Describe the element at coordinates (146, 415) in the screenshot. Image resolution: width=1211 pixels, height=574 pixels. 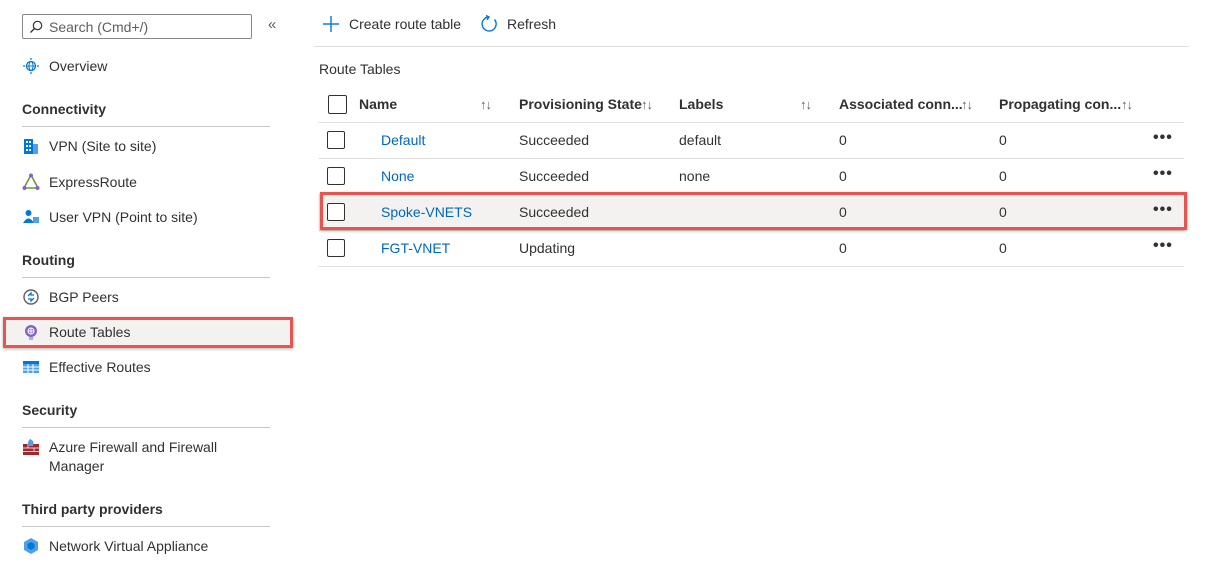
I see `section-security: Security` at that location.